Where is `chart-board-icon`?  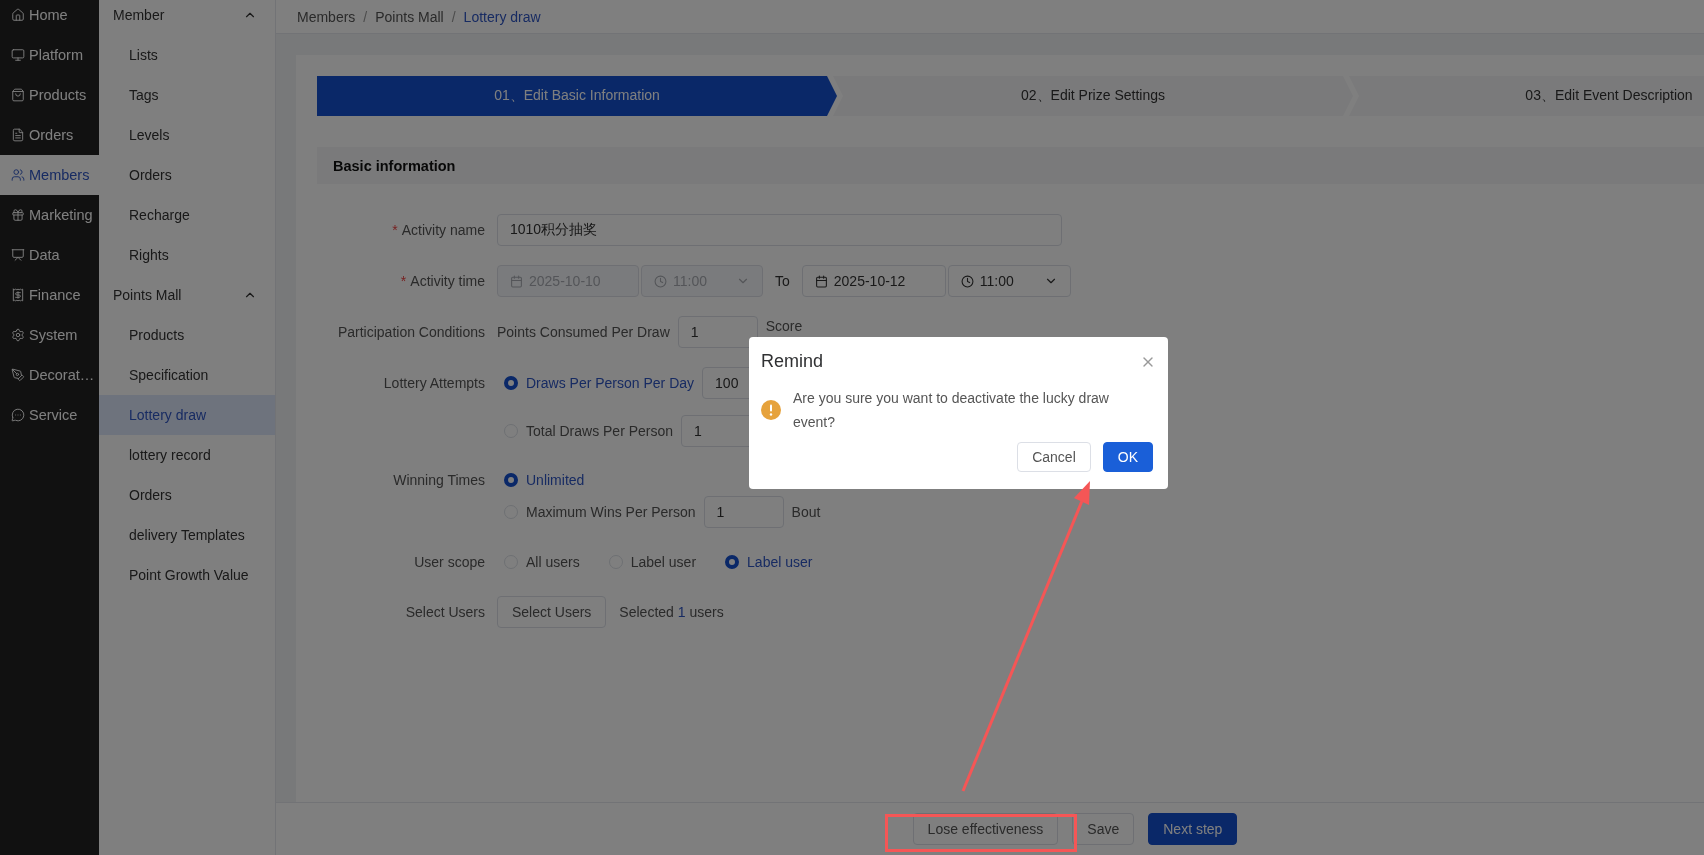 chart-board-icon is located at coordinates (18, 255).